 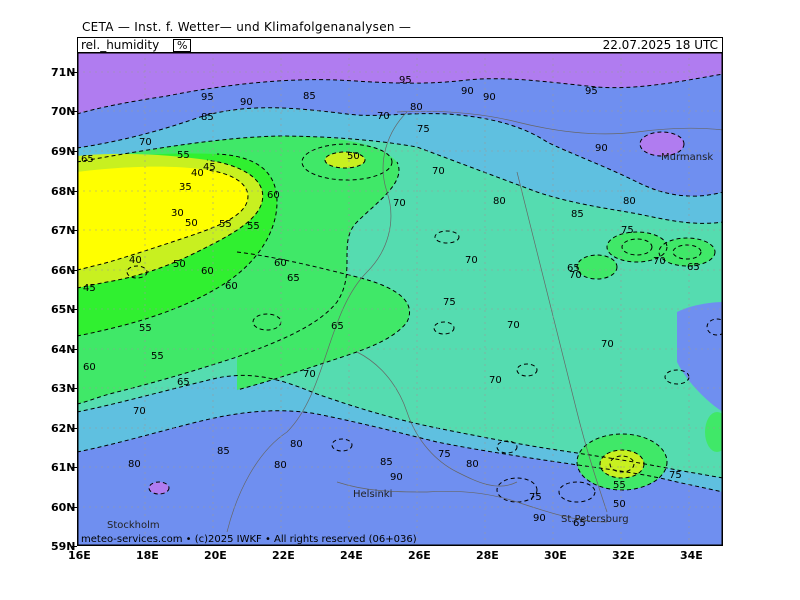 I want to click on place-label-st-petersburg: St.Petersburg, so click(x=595, y=519).